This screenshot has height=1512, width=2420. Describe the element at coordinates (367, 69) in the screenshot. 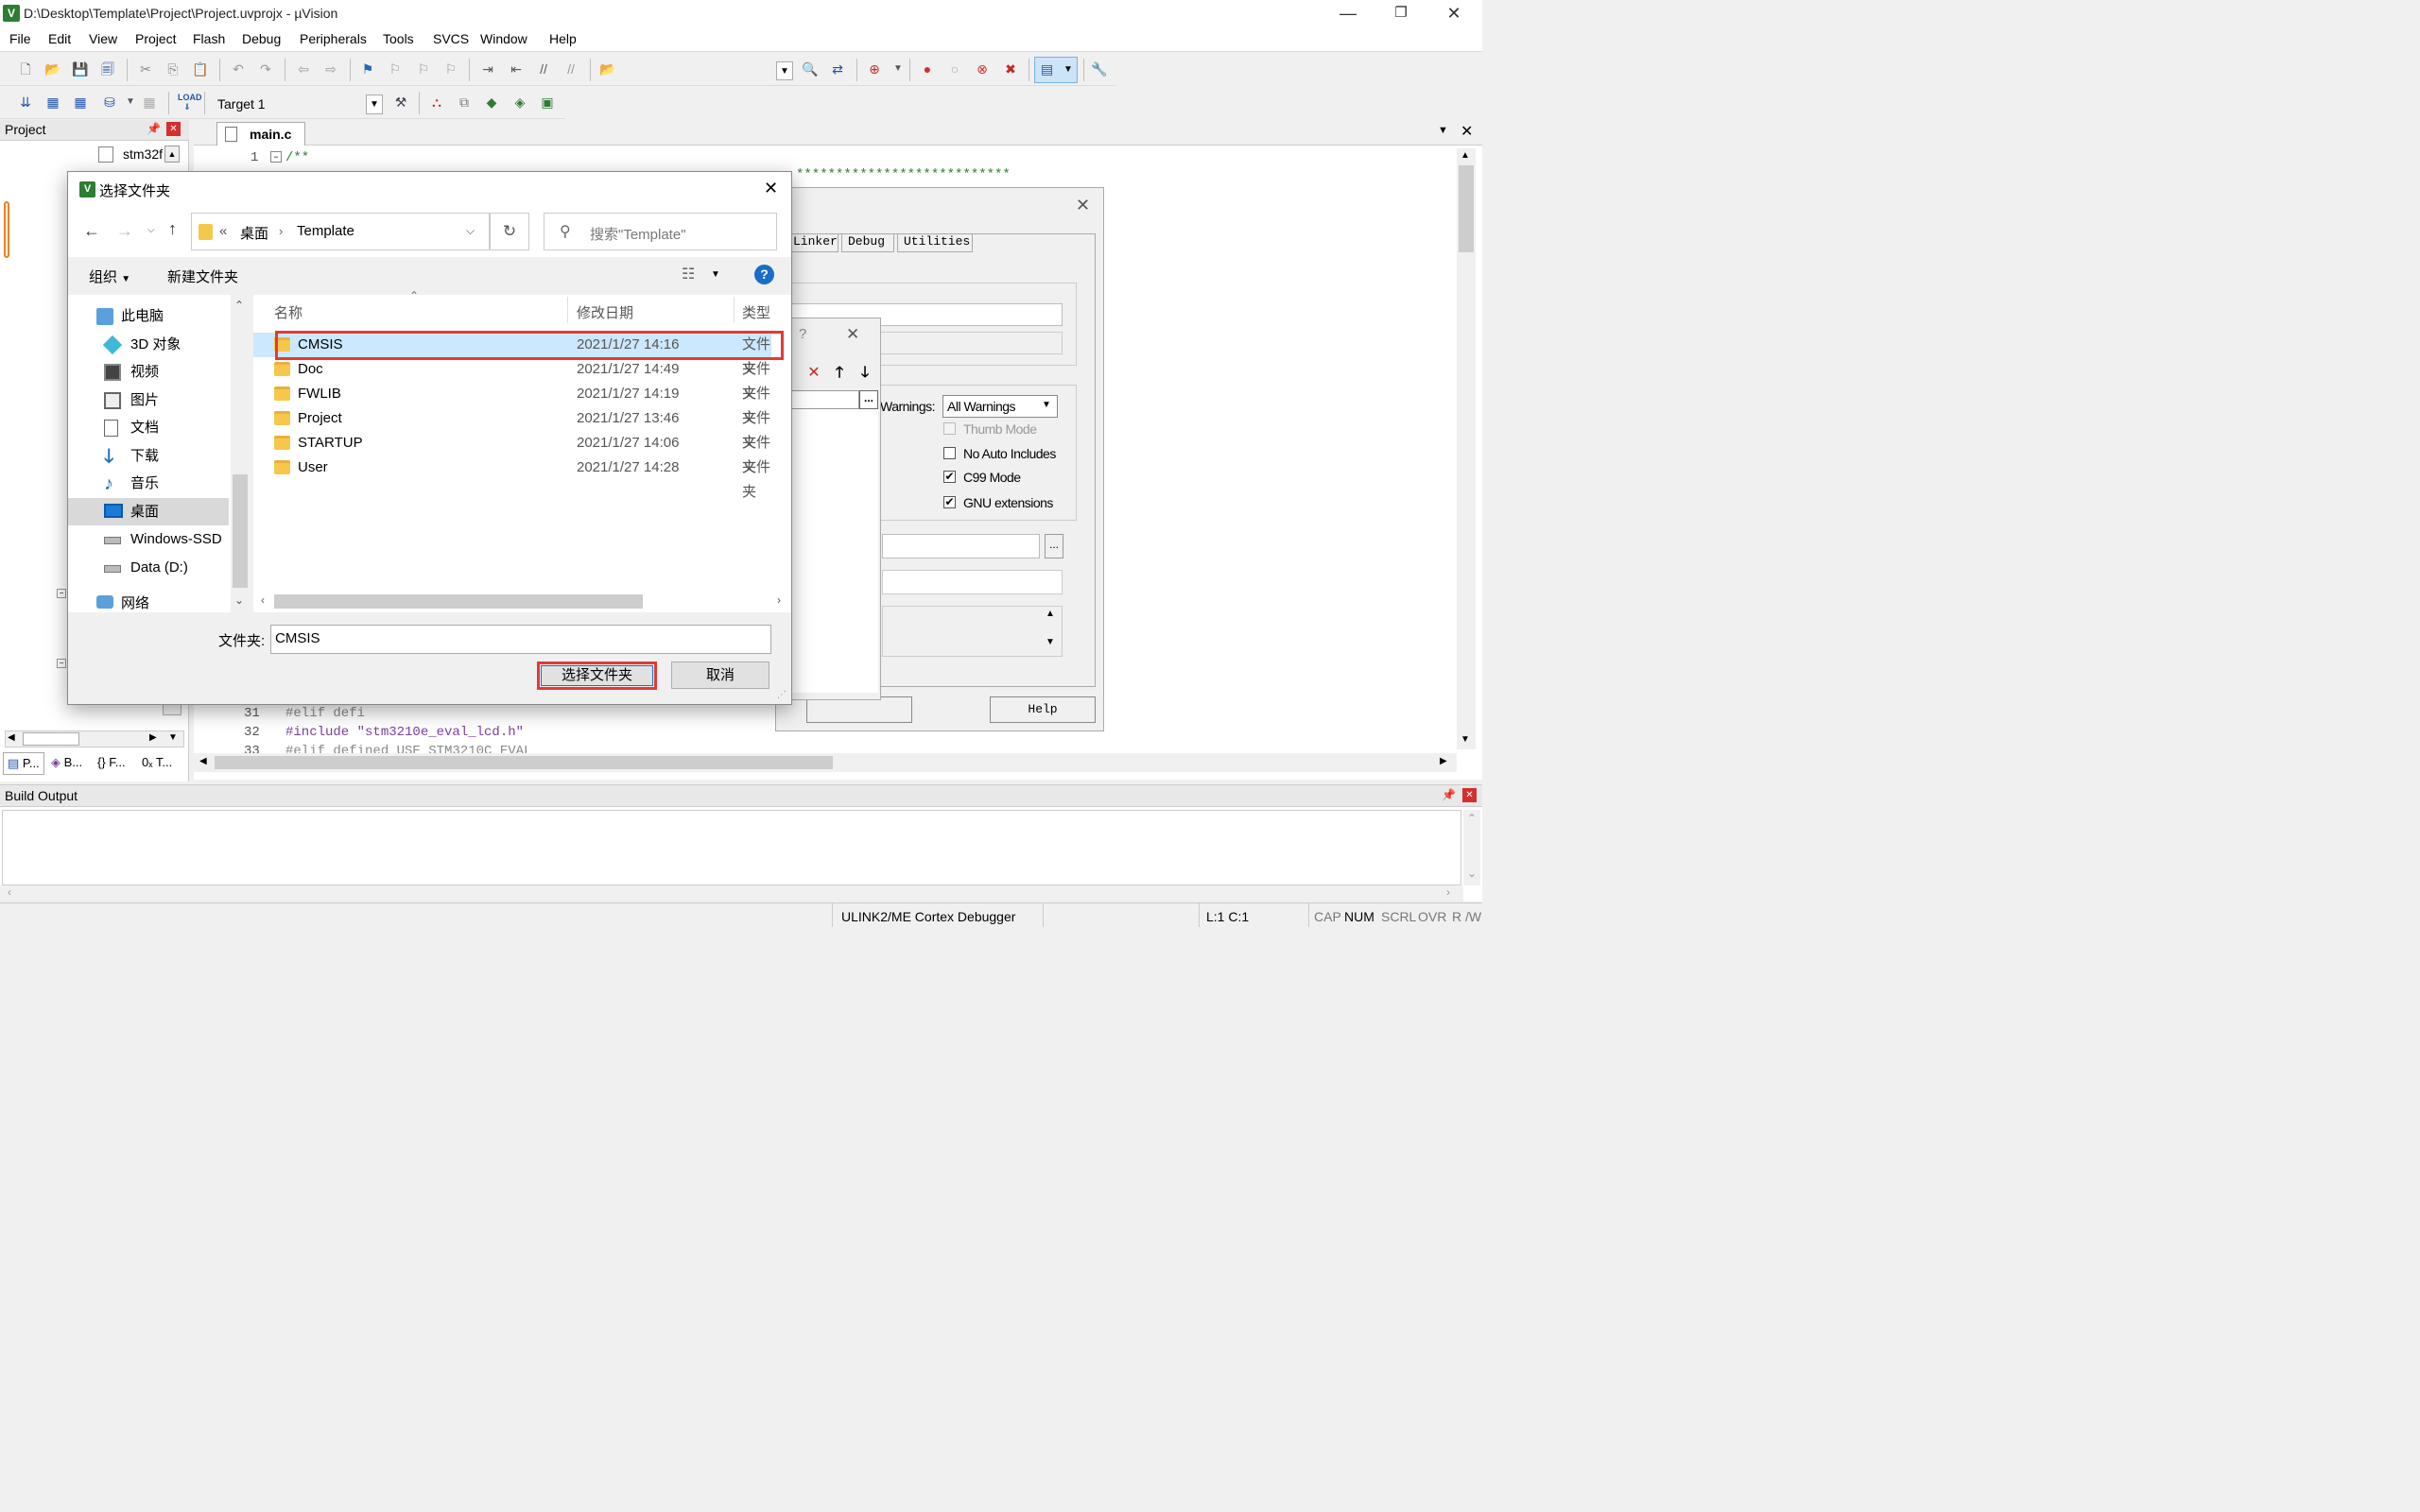

I see `bookmark-icon: ⚑` at that location.